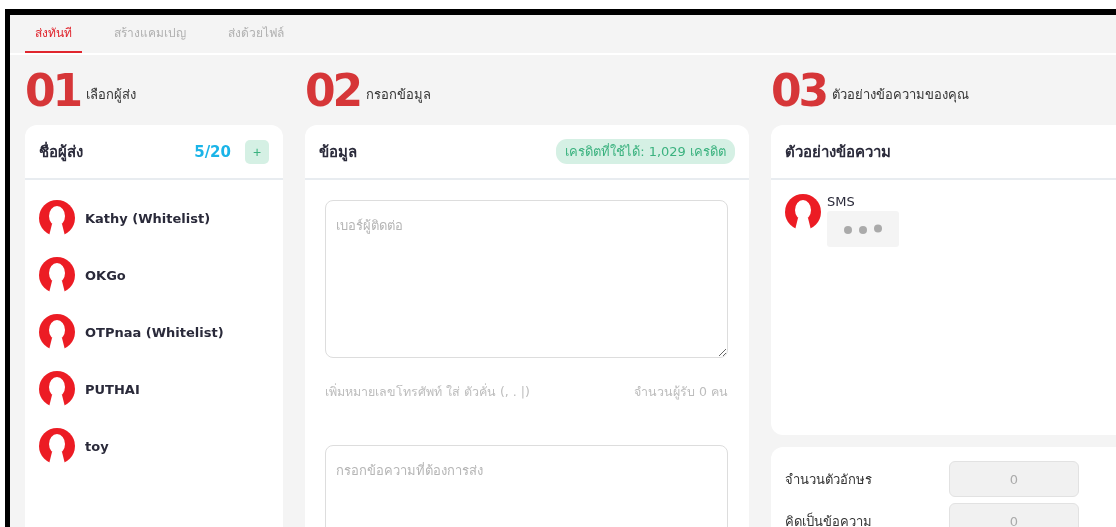 Image resolution: width=1116 pixels, height=527 pixels. What do you see at coordinates (645, 151) in the screenshot?
I see `credit-badge: เครดิตที่ใช้ได้: 1,029 เครดิต` at bounding box center [645, 151].